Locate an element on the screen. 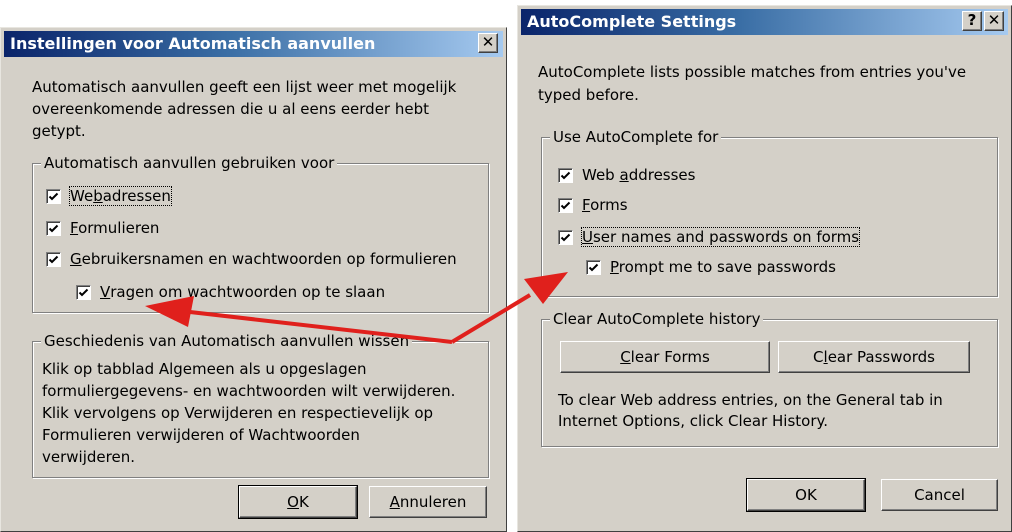 The height and width of the screenshot is (532, 1012). clear-passwords-button: Clear Passwords is located at coordinates (874, 357).